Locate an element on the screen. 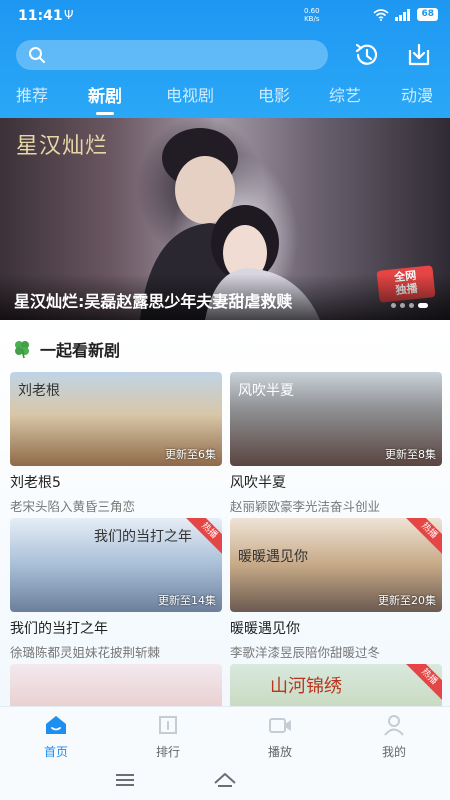 The width and height of the screenshot is (450, 800). drama-card: 风吹半夏 更新至8集 风吹半夏 赵丽颖欧豪李光洁奋斗创业 is located at coordinates (336, 443).